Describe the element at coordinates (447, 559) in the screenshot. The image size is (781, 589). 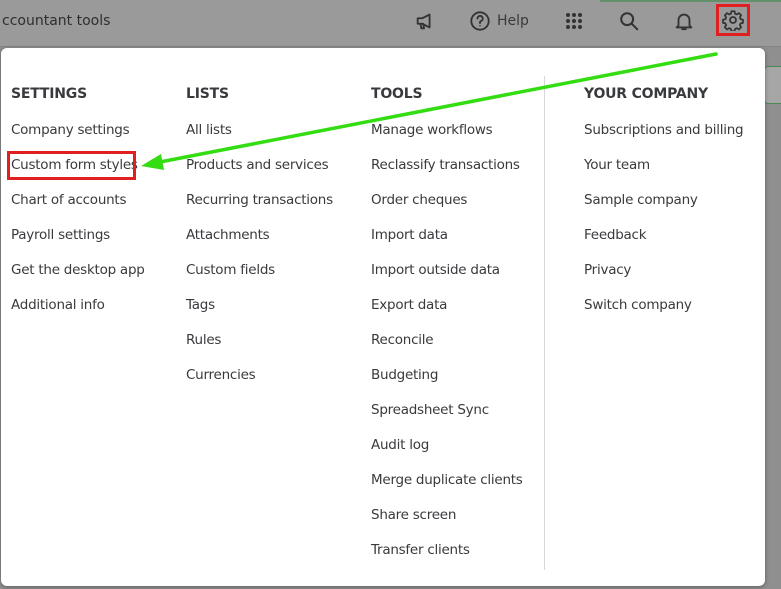
I see `menu-item-transfer-clients: Transfer clients` at that location.